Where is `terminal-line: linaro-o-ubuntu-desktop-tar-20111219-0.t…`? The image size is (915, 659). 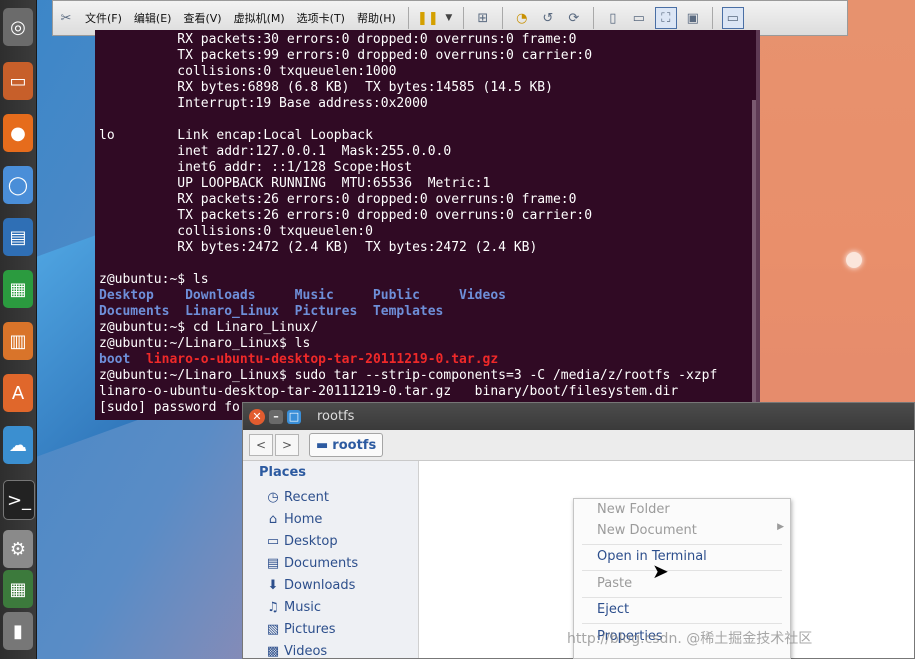 terminal-line: linaro-o-ubuntu-desktop-tar-20111219-0.t… is located at coordinates (408, 392).